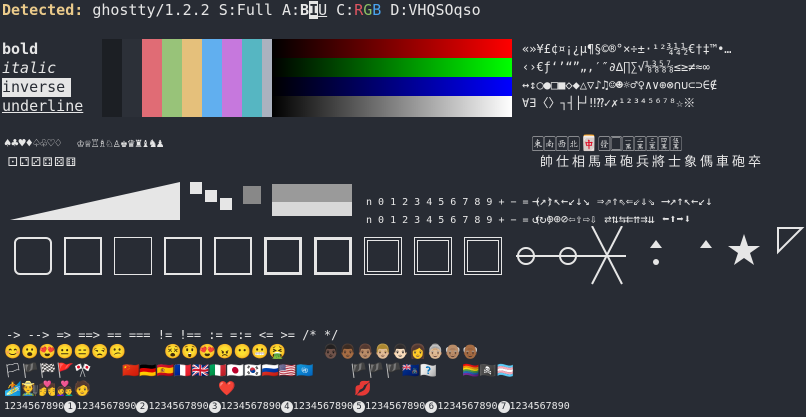 This screenshot has height=417, width=806. What do you see at coordinates (314, 10) in the screenshot?
I see `attr-inverse: I` at bounding box center [314, 10].